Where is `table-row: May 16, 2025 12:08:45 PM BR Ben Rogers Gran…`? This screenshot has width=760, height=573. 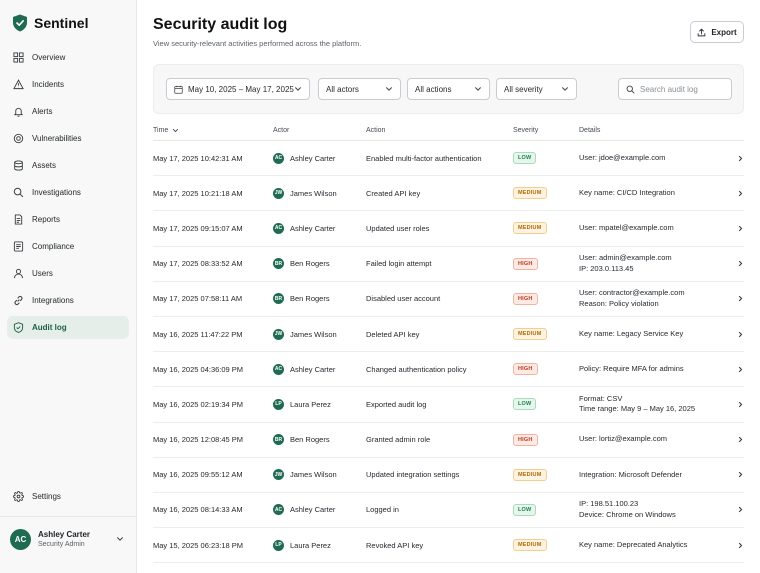 table-row: May 16, 2025 12:08:45 PM BR Ben Rogers Gran… is located at coordinates (448, 440).